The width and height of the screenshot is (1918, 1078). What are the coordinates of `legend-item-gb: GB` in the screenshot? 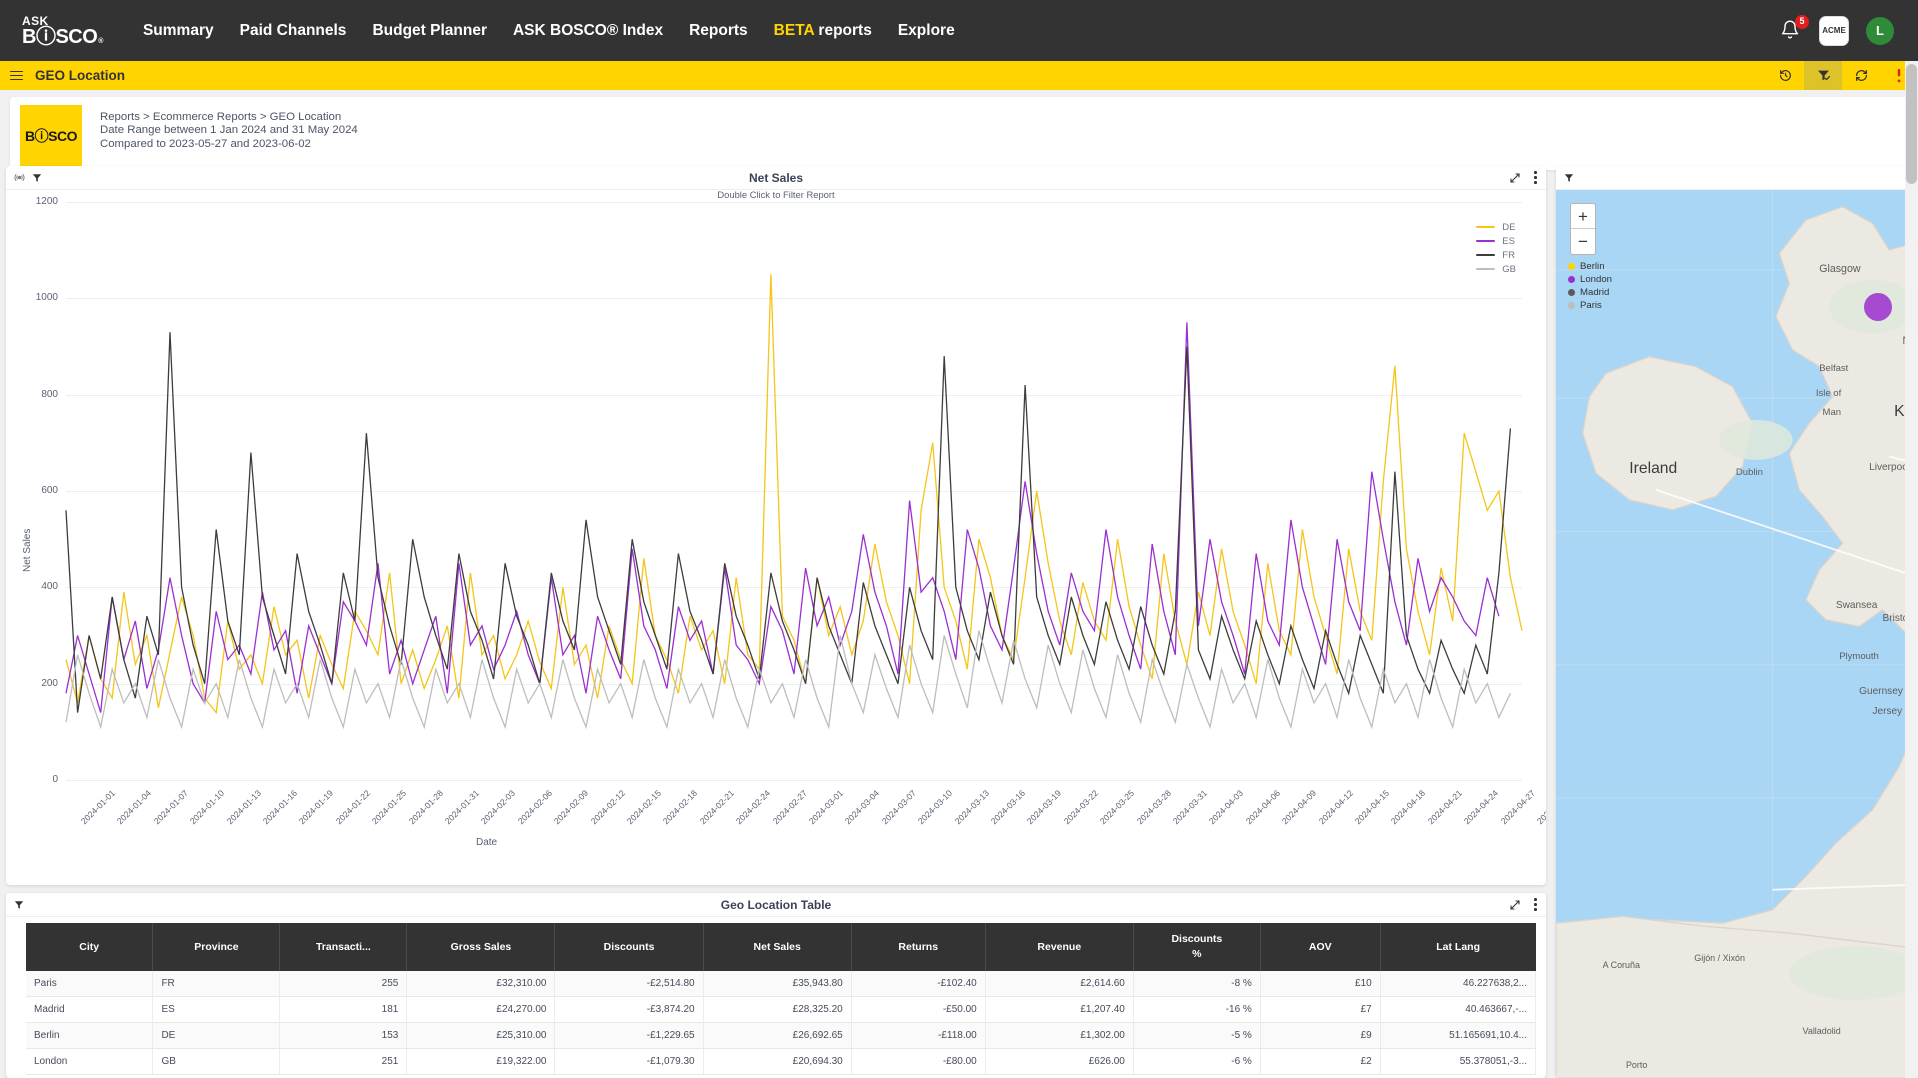 It's located at (1496, 269).